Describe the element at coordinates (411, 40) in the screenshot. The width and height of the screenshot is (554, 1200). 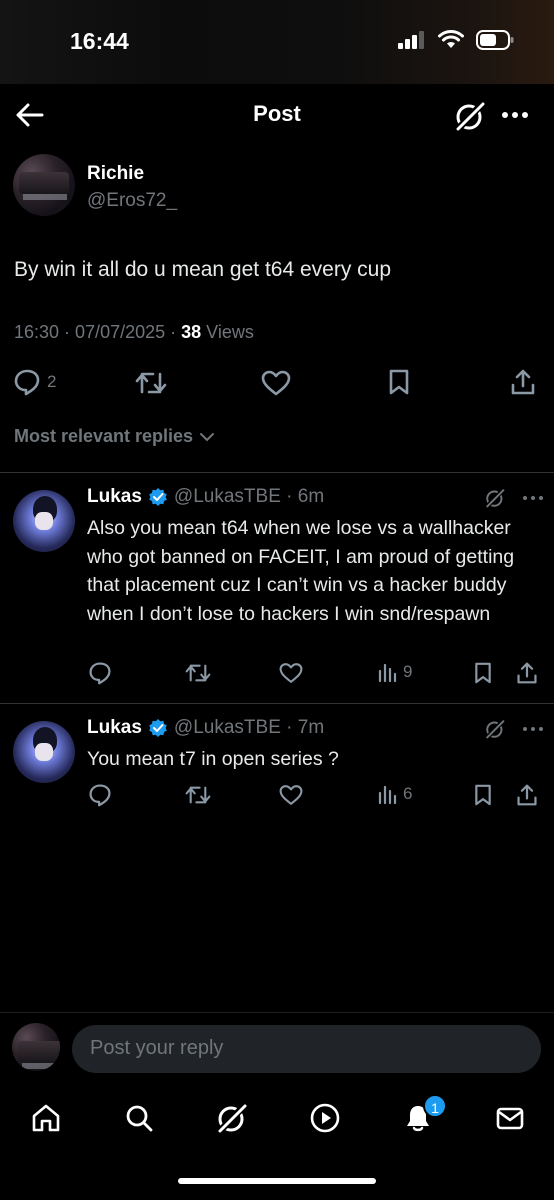
I see `cellular-signal-icon` at that location.